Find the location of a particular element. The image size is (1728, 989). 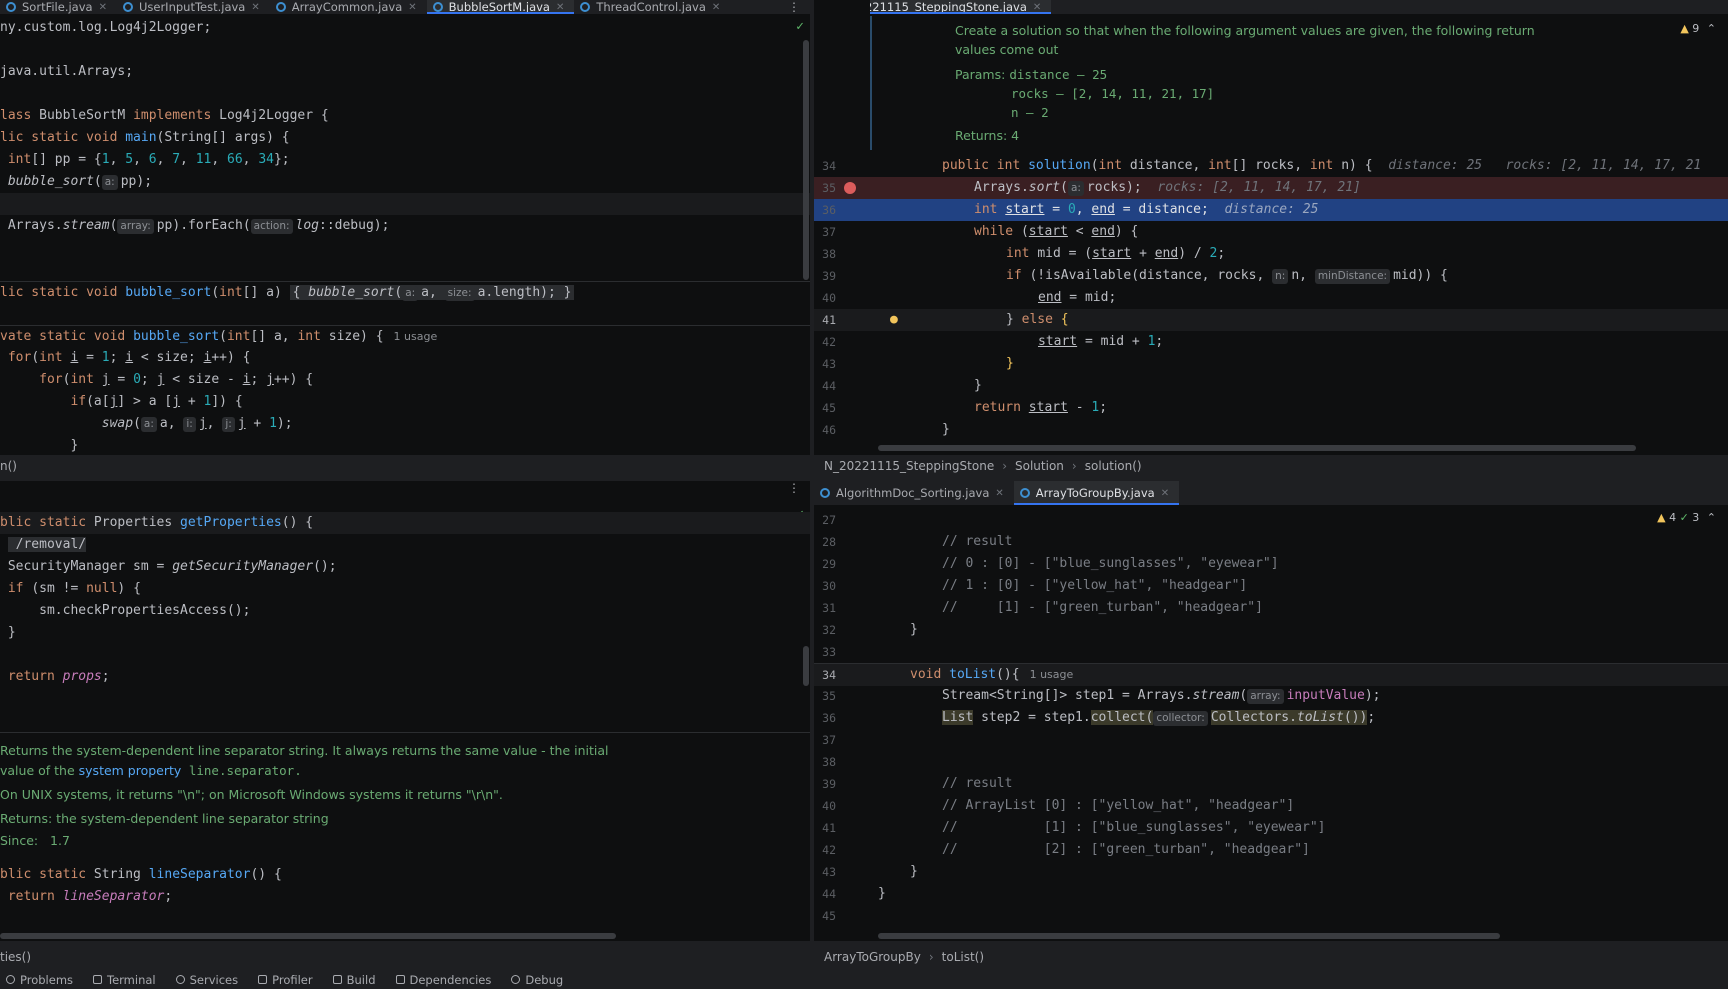

tab-algorithmdoc-sorting: AlgorithmDoc_Sorting.java ✕ is located at coordinates (914, 493).